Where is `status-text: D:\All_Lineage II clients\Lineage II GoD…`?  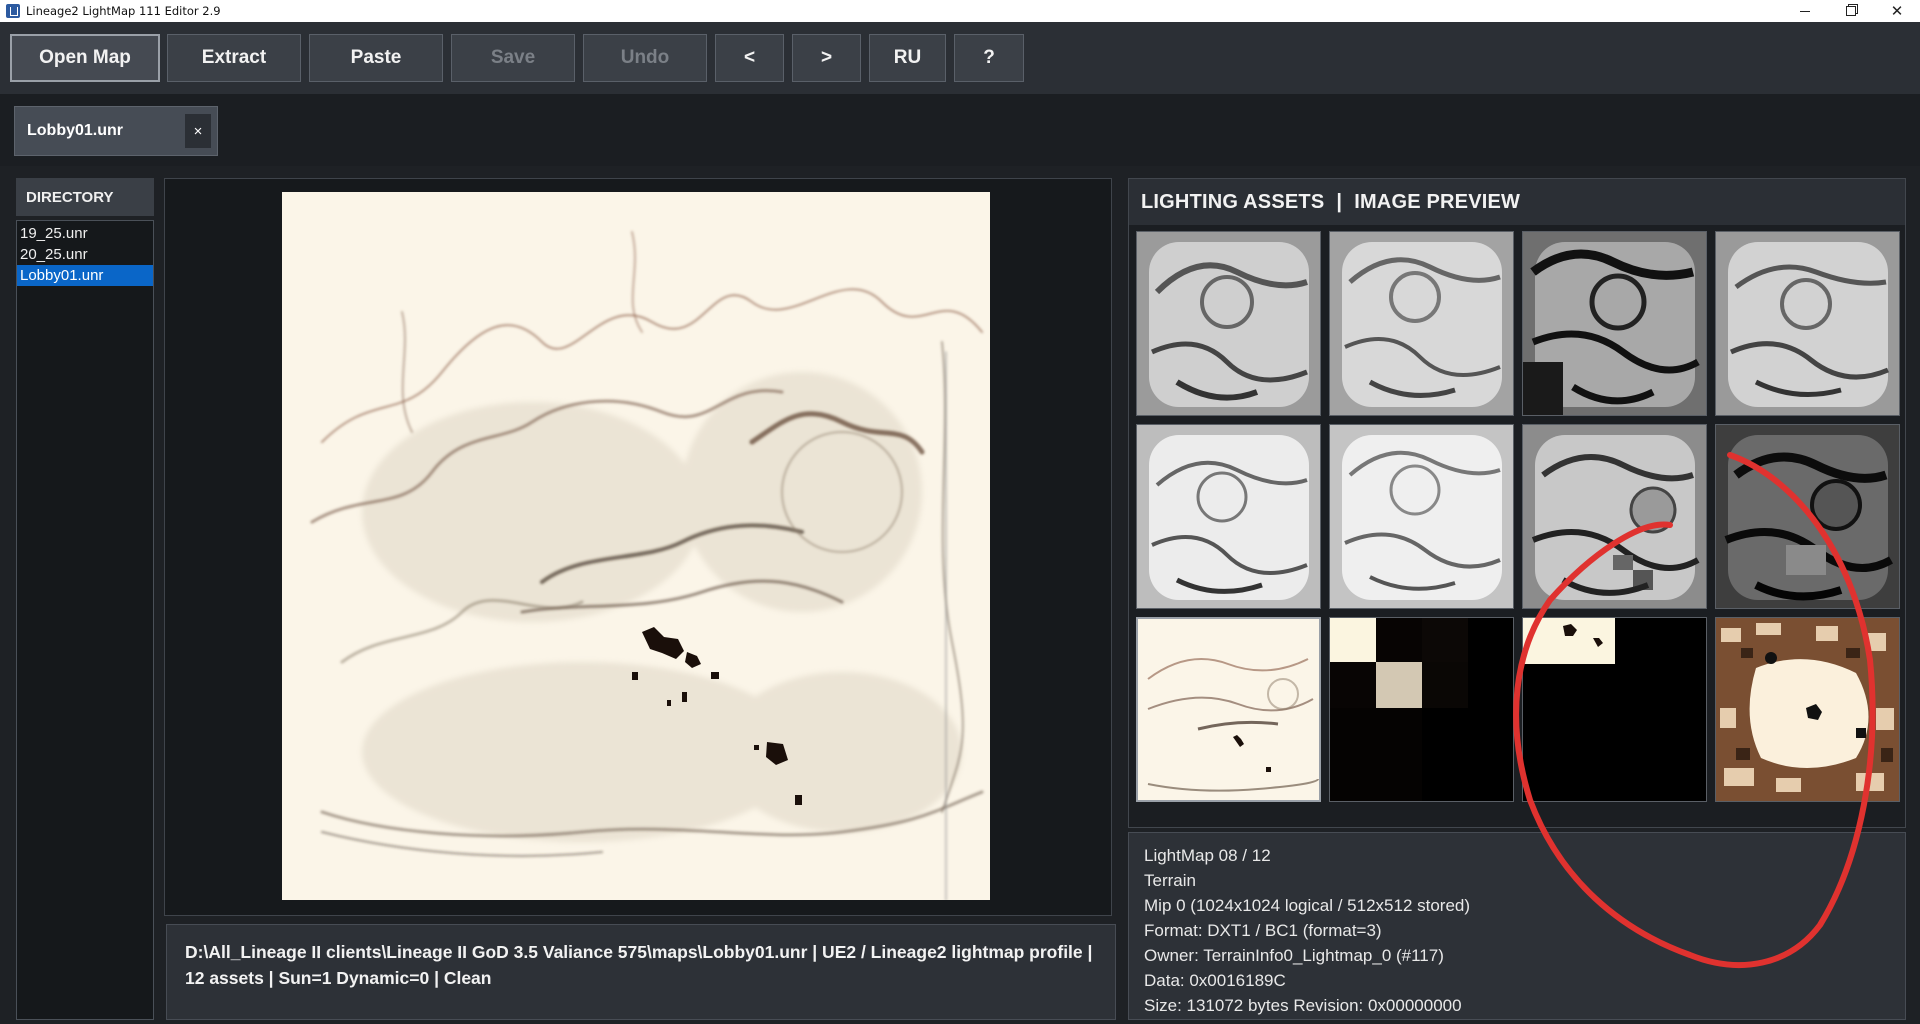 status-text: D:\All_Lineage II clients\Lineage II GoD… is located at coordinates (641, 972).